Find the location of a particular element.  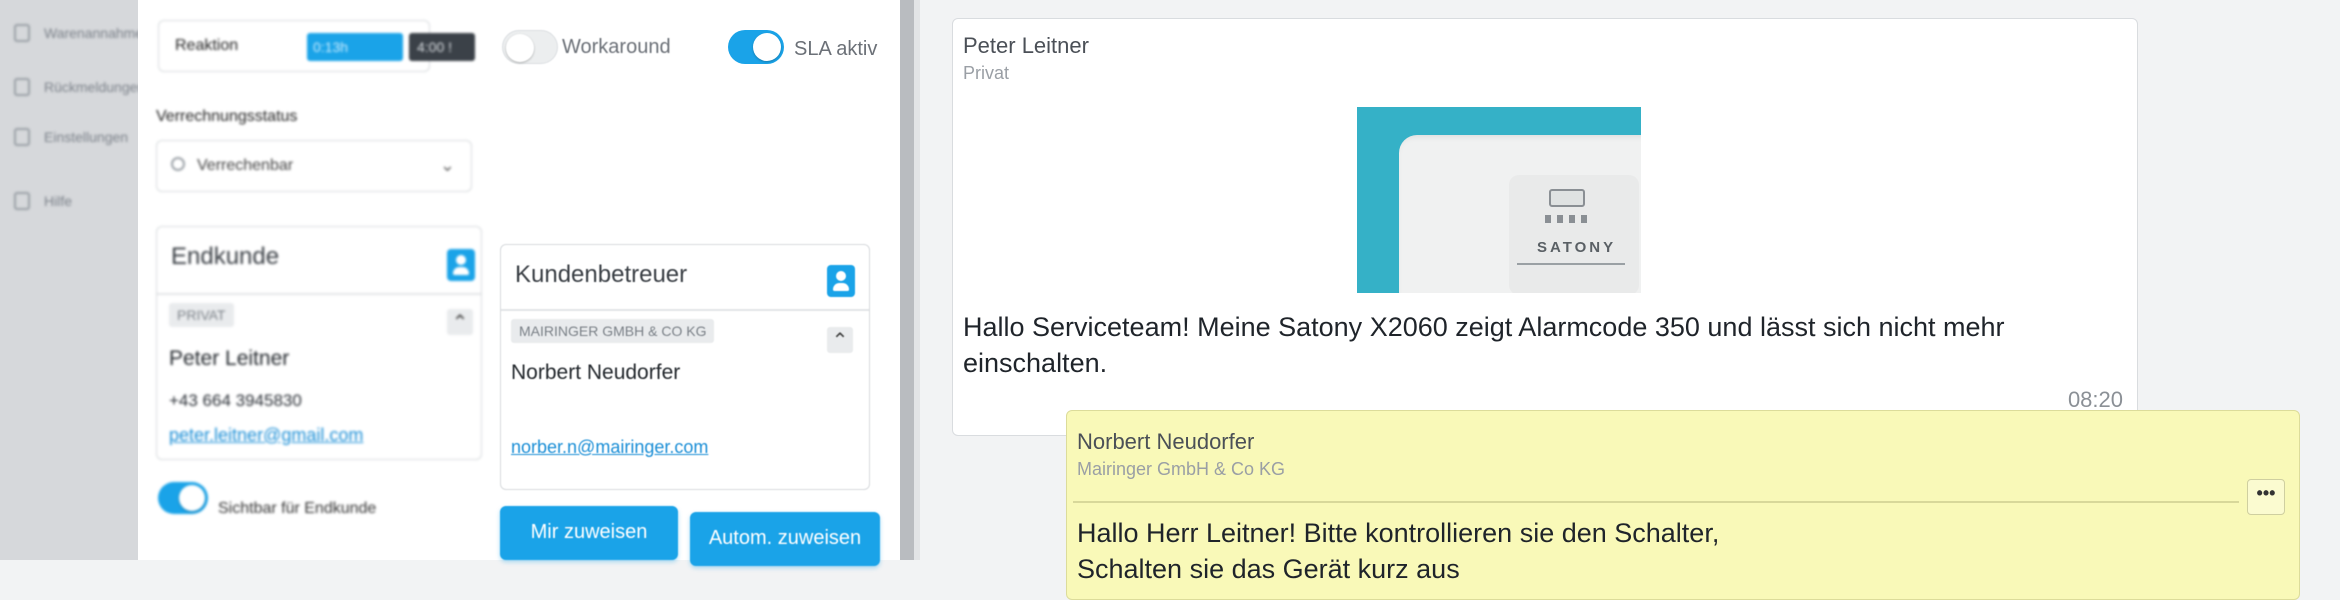

customer-type-tag: PRIVAT is located at coordinates (201, 315).